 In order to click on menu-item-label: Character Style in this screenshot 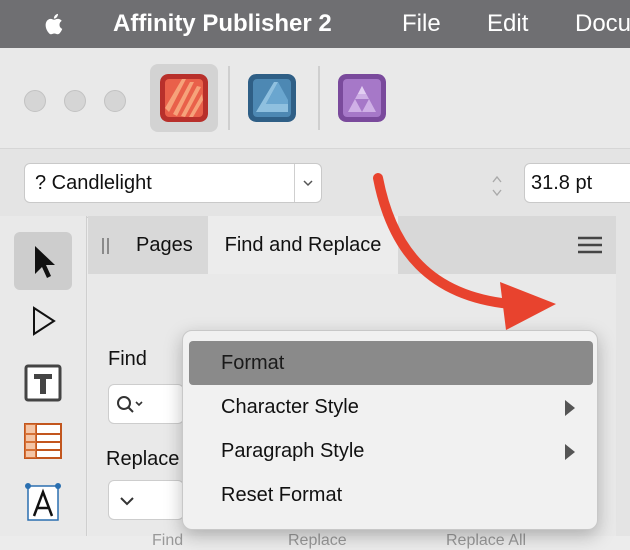, I will do `click(290, 407)`.